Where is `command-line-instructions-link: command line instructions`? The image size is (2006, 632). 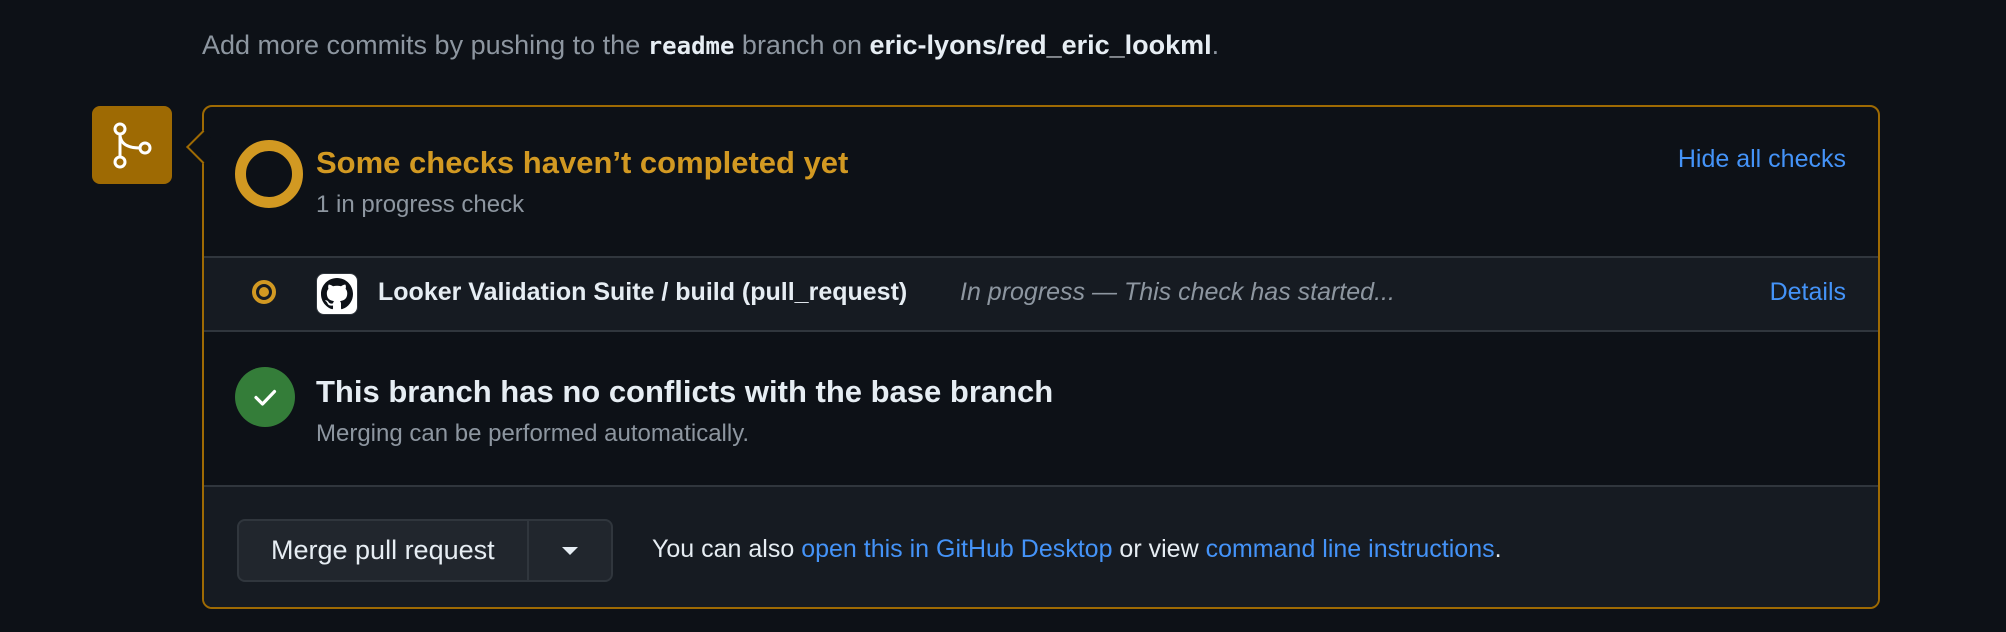
command-line-instructions-link: command line instructions is located at coordinates (1350, 549).